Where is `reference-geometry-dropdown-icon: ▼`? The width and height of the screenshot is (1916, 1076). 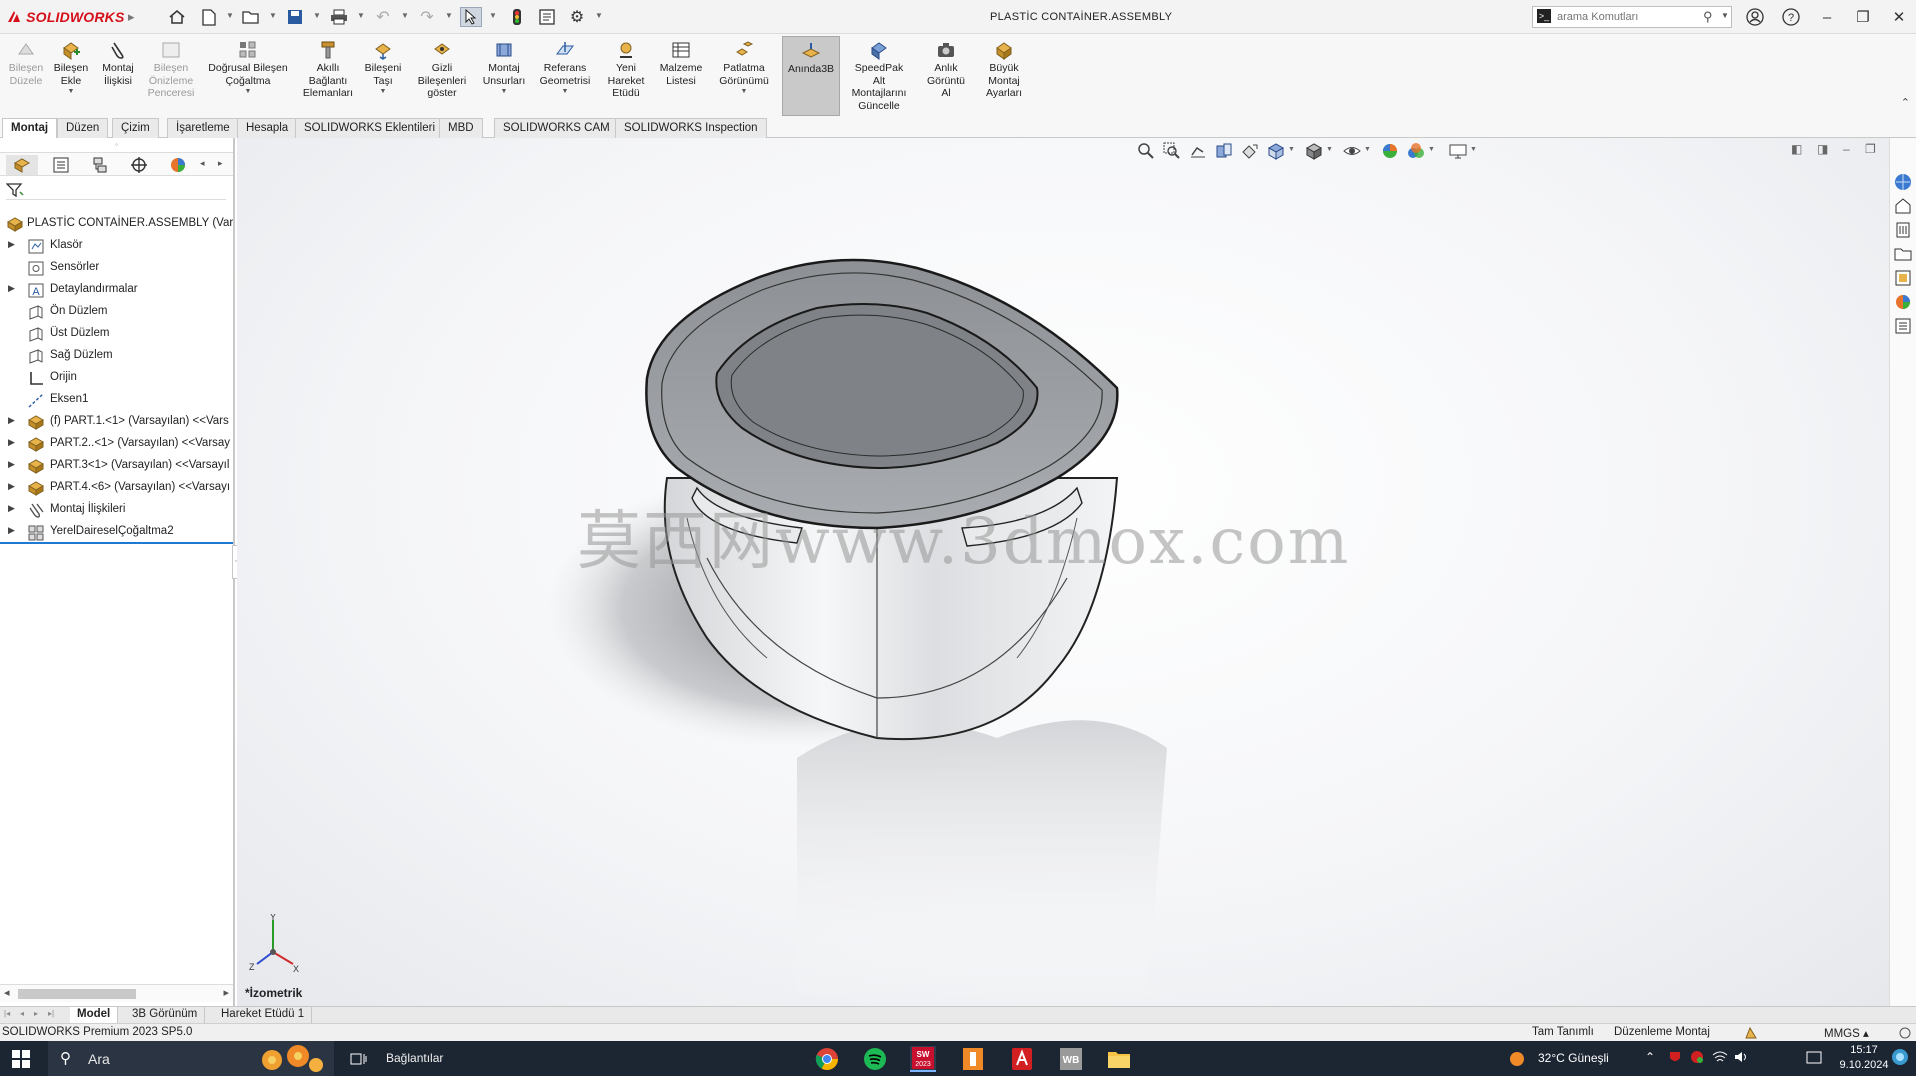
reference-geometry-dropdown-icon: ▼ is located at coordinates (565, 91).